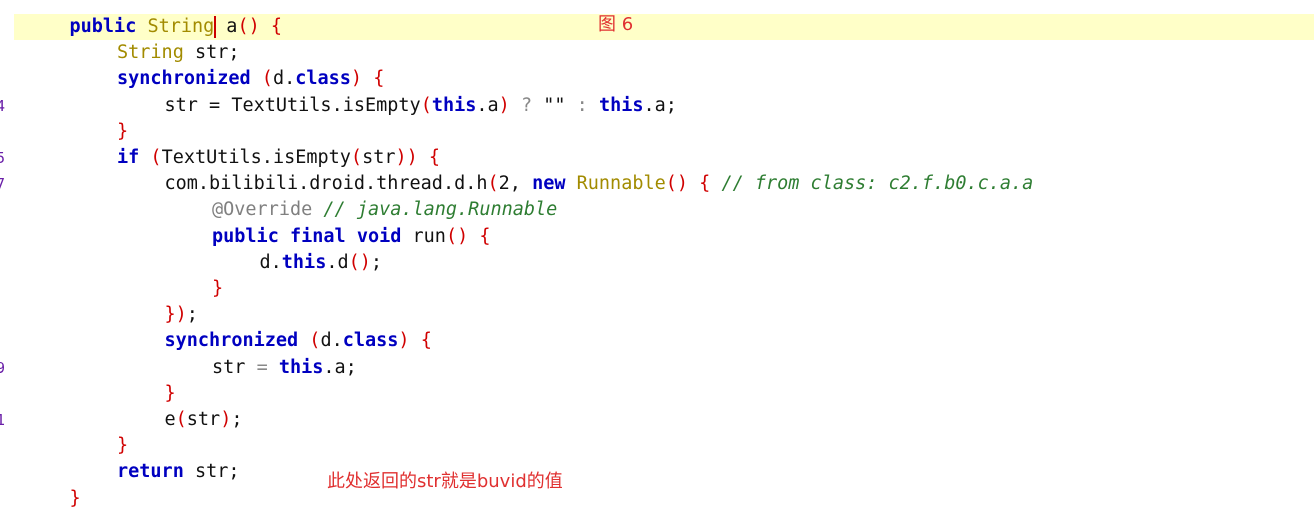 The image size is (1314, 525). Describe the element at coordinates (3, 367) in the screenshot. I see `line-number: 9` at that location.